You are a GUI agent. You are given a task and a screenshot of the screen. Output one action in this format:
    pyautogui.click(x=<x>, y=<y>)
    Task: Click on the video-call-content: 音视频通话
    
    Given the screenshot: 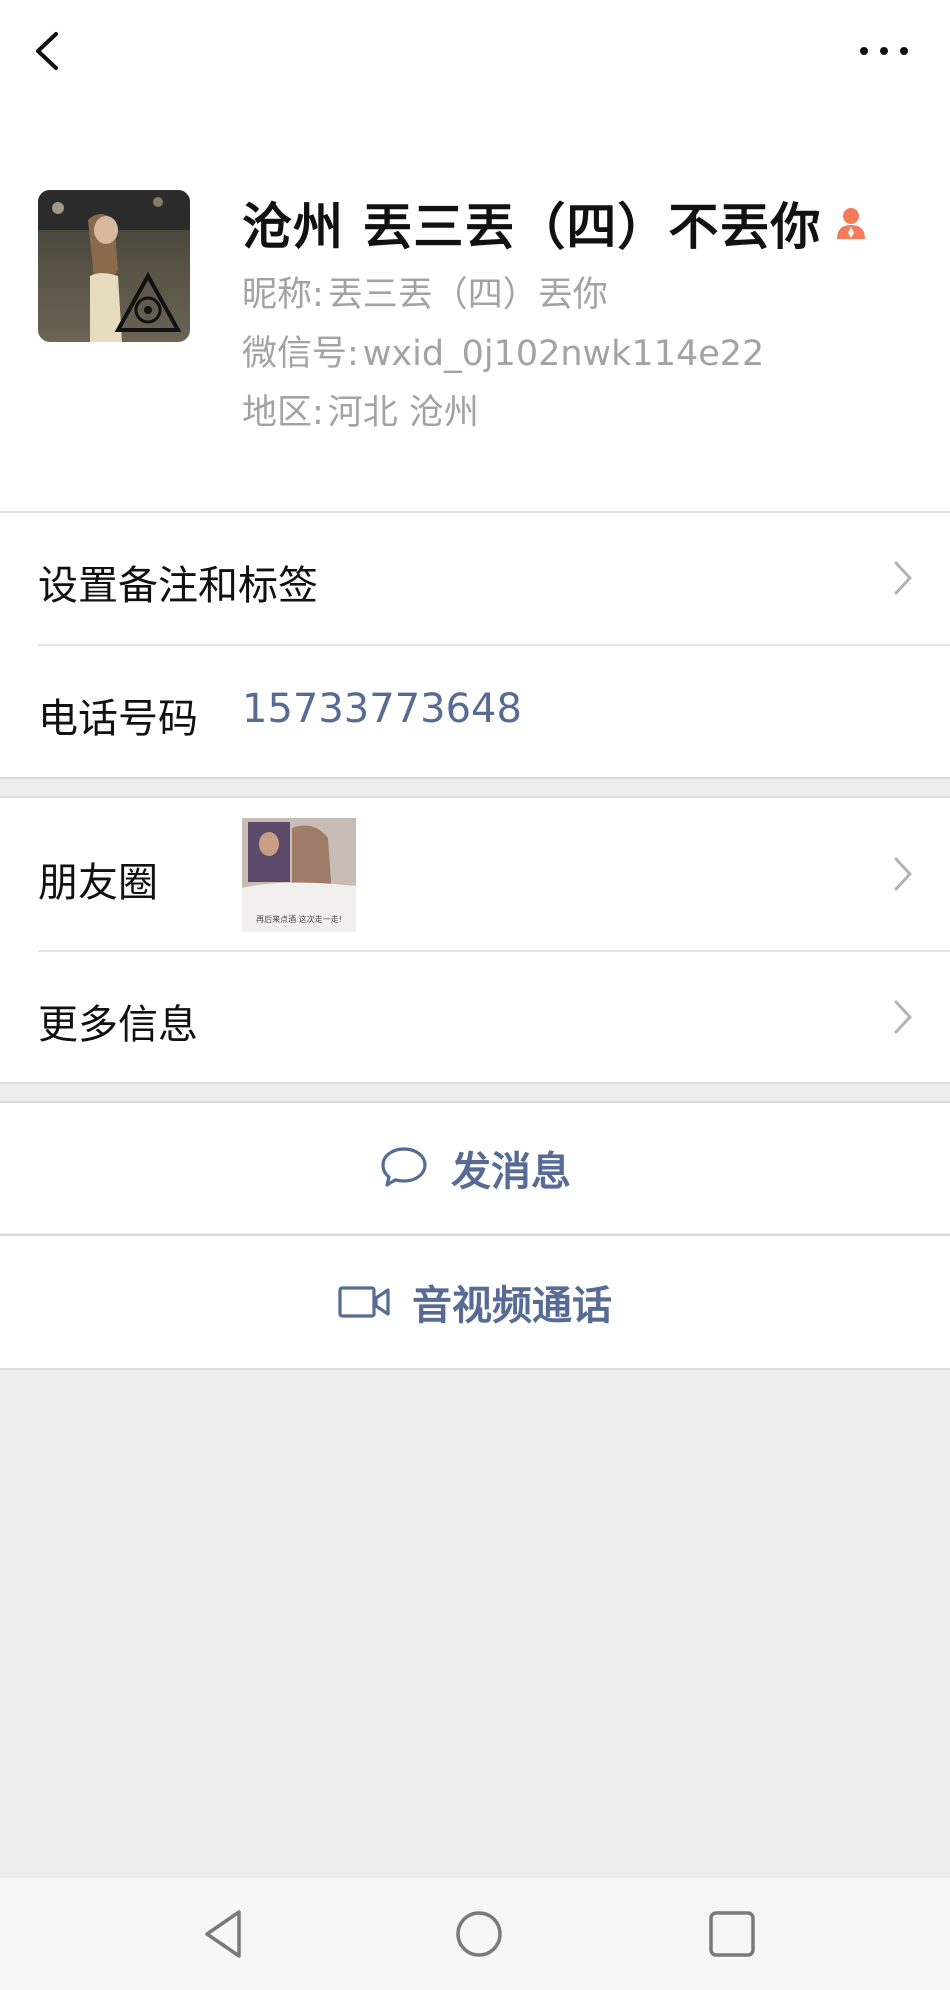 What is the action you would take?
    pyautogui.click(x=475, y=1302)
    